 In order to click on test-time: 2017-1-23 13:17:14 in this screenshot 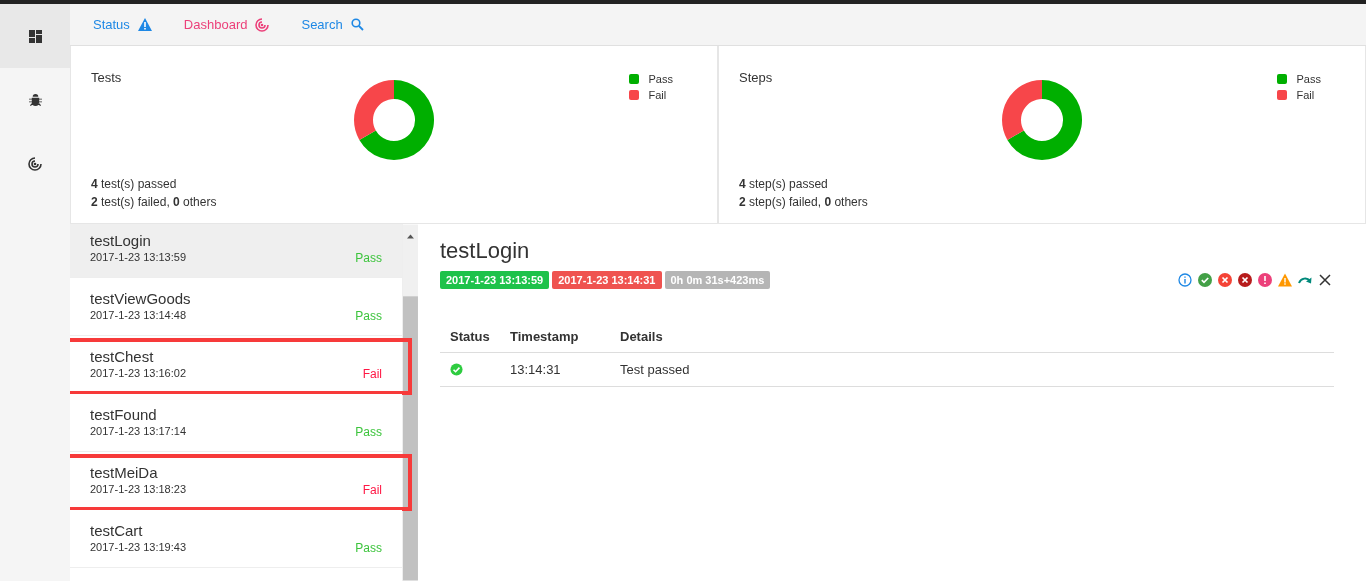, I will do `click(138, 432)`.